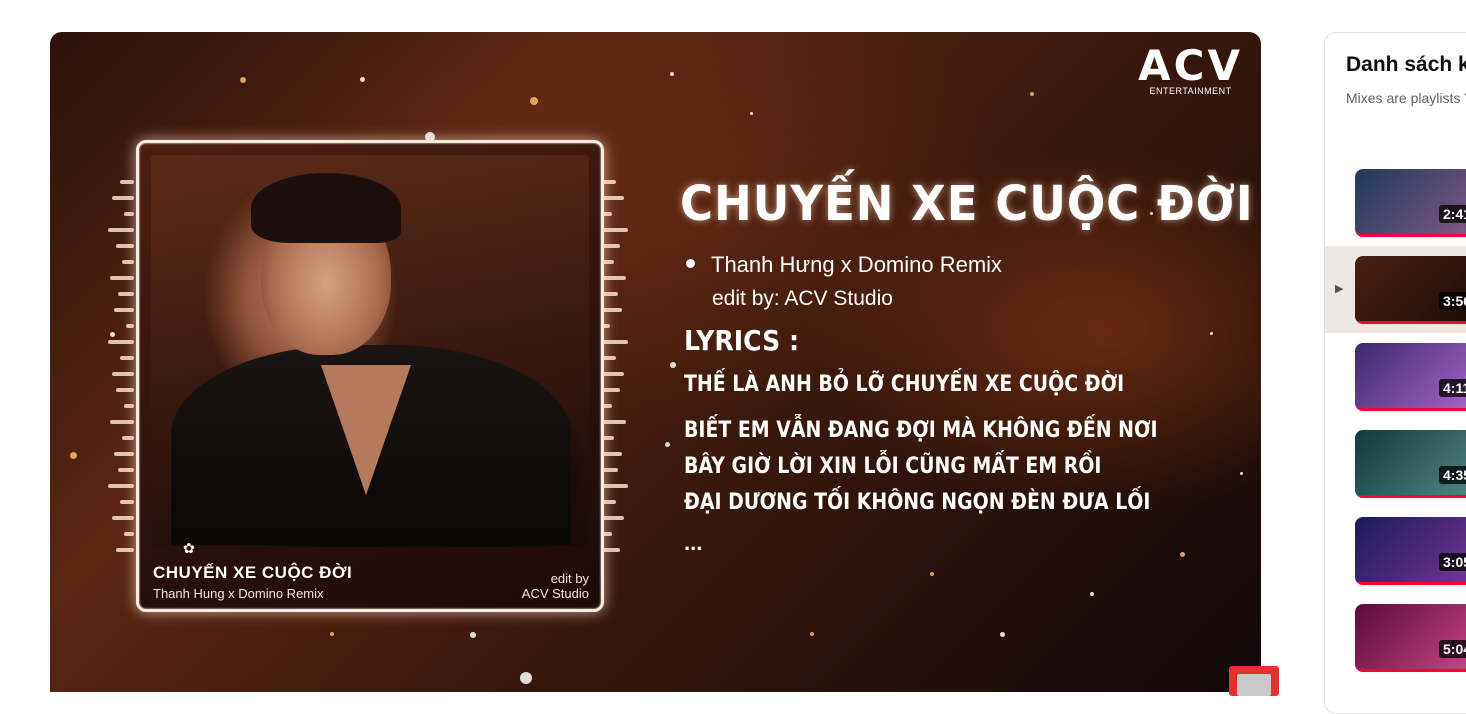 The height and width of the screenshot is (714, 1466). What do you see at coordinates (1339, 289) in the screenshot?
I see `now-playing-icon: ▶` at bounding box center [1339, 289].